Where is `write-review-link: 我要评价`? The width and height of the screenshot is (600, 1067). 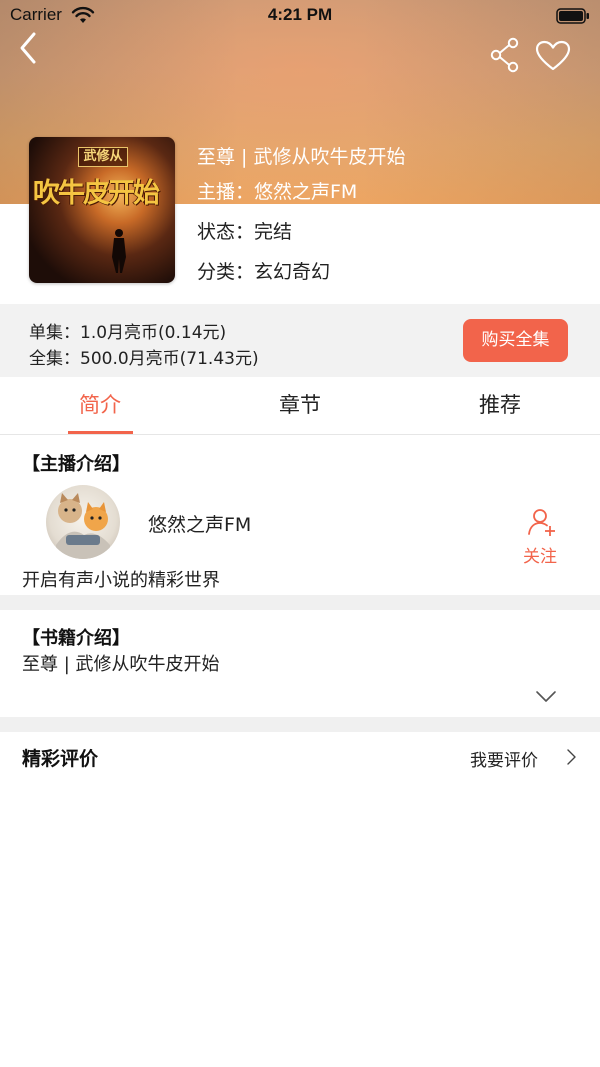
write-review-link: 我要评价 is located at coordinates (504, 758).